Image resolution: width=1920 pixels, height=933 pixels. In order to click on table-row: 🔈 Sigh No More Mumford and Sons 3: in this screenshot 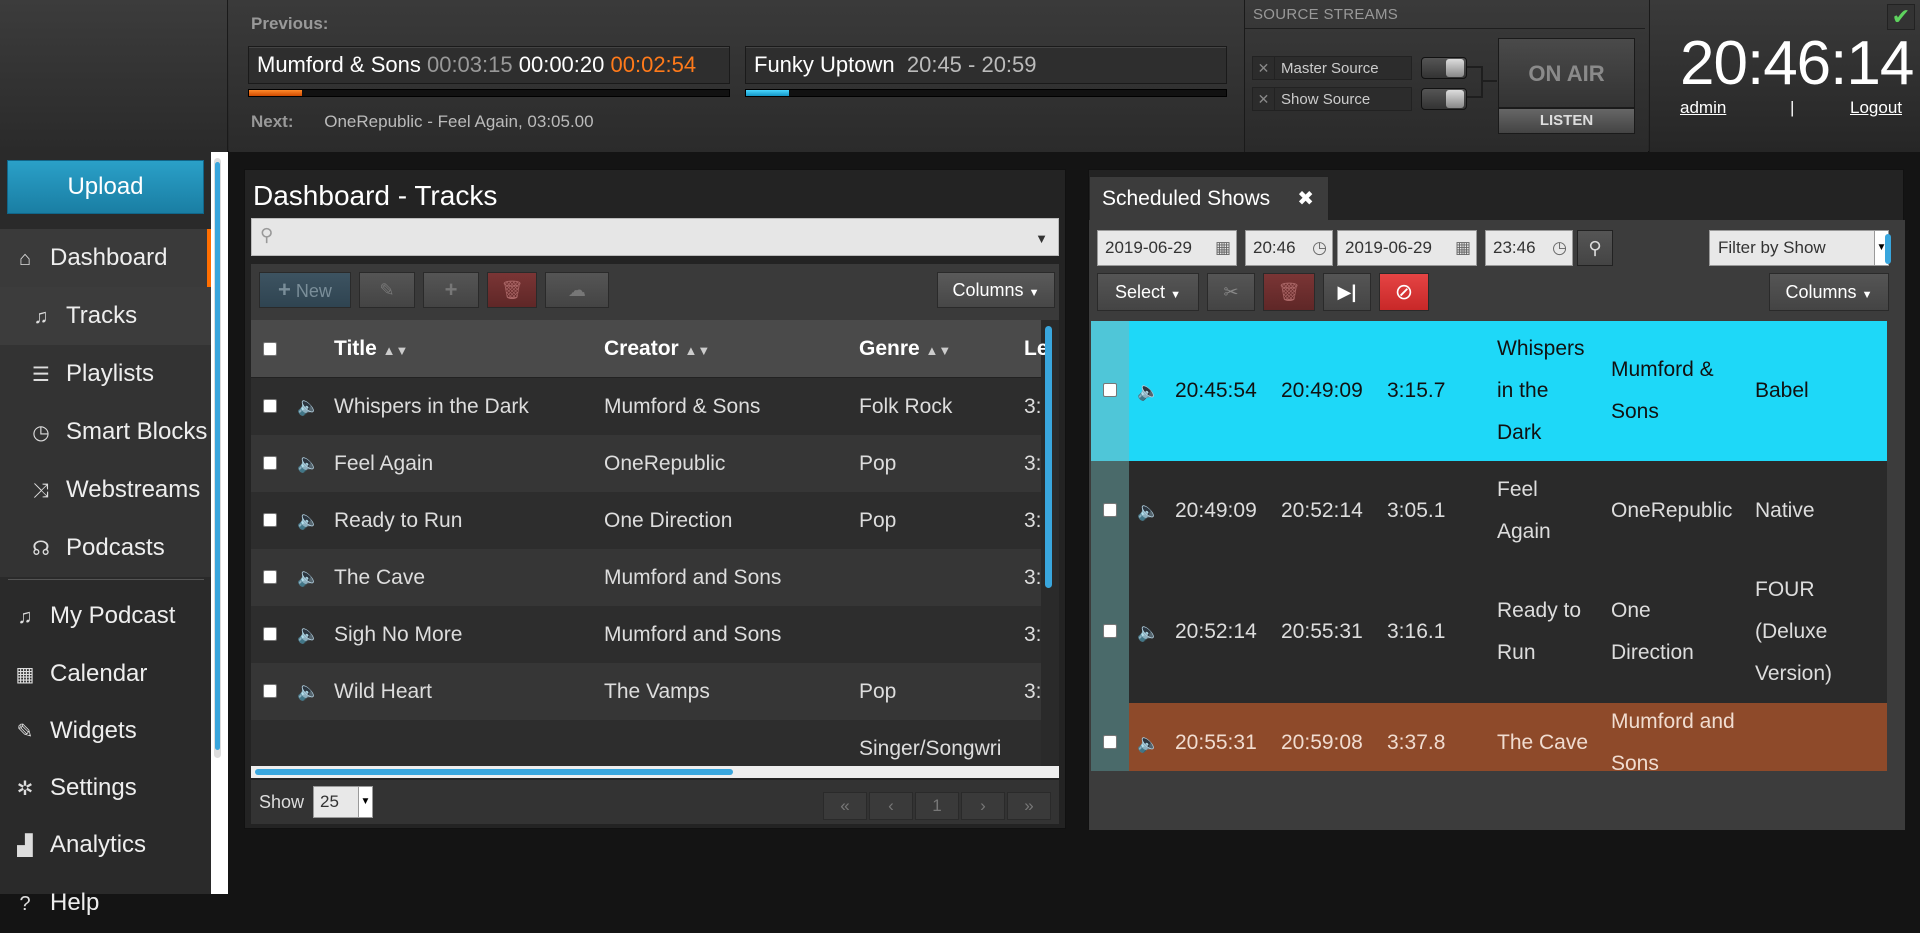, I will do `click(646, 634)`.